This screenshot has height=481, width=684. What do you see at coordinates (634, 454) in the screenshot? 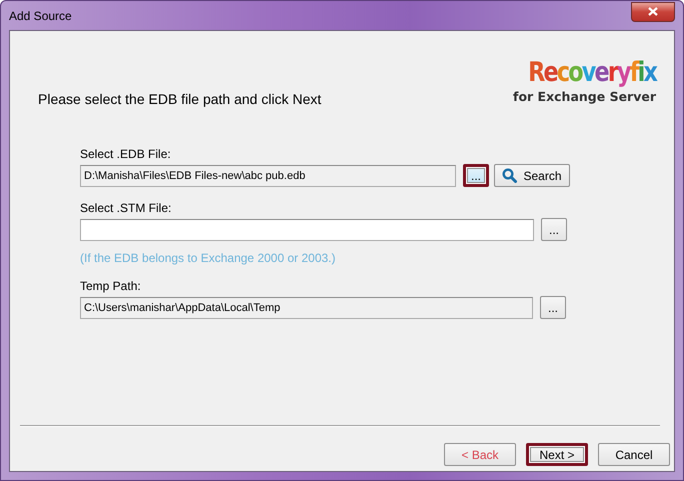
I see `dialog-button: Cancel` at bounding box center [634, 454].